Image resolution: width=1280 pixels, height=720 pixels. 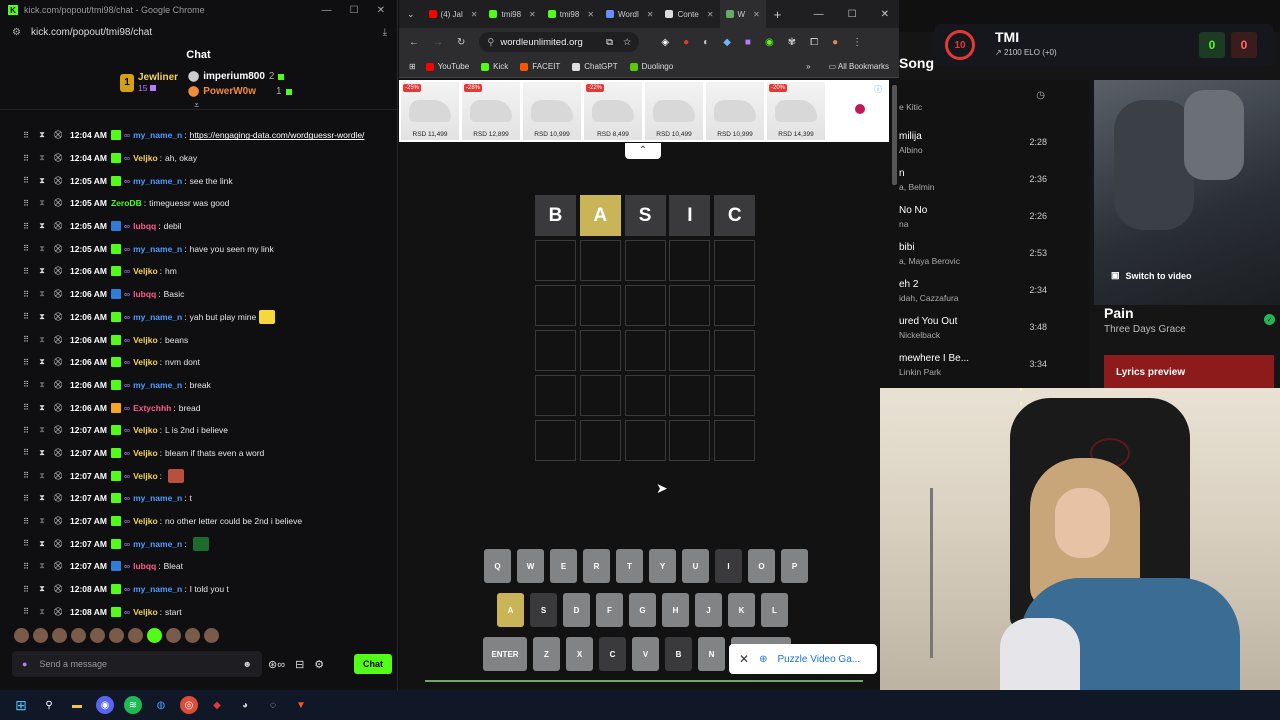 I want to click on keyboard-key: E, so click(x=563, y=566).